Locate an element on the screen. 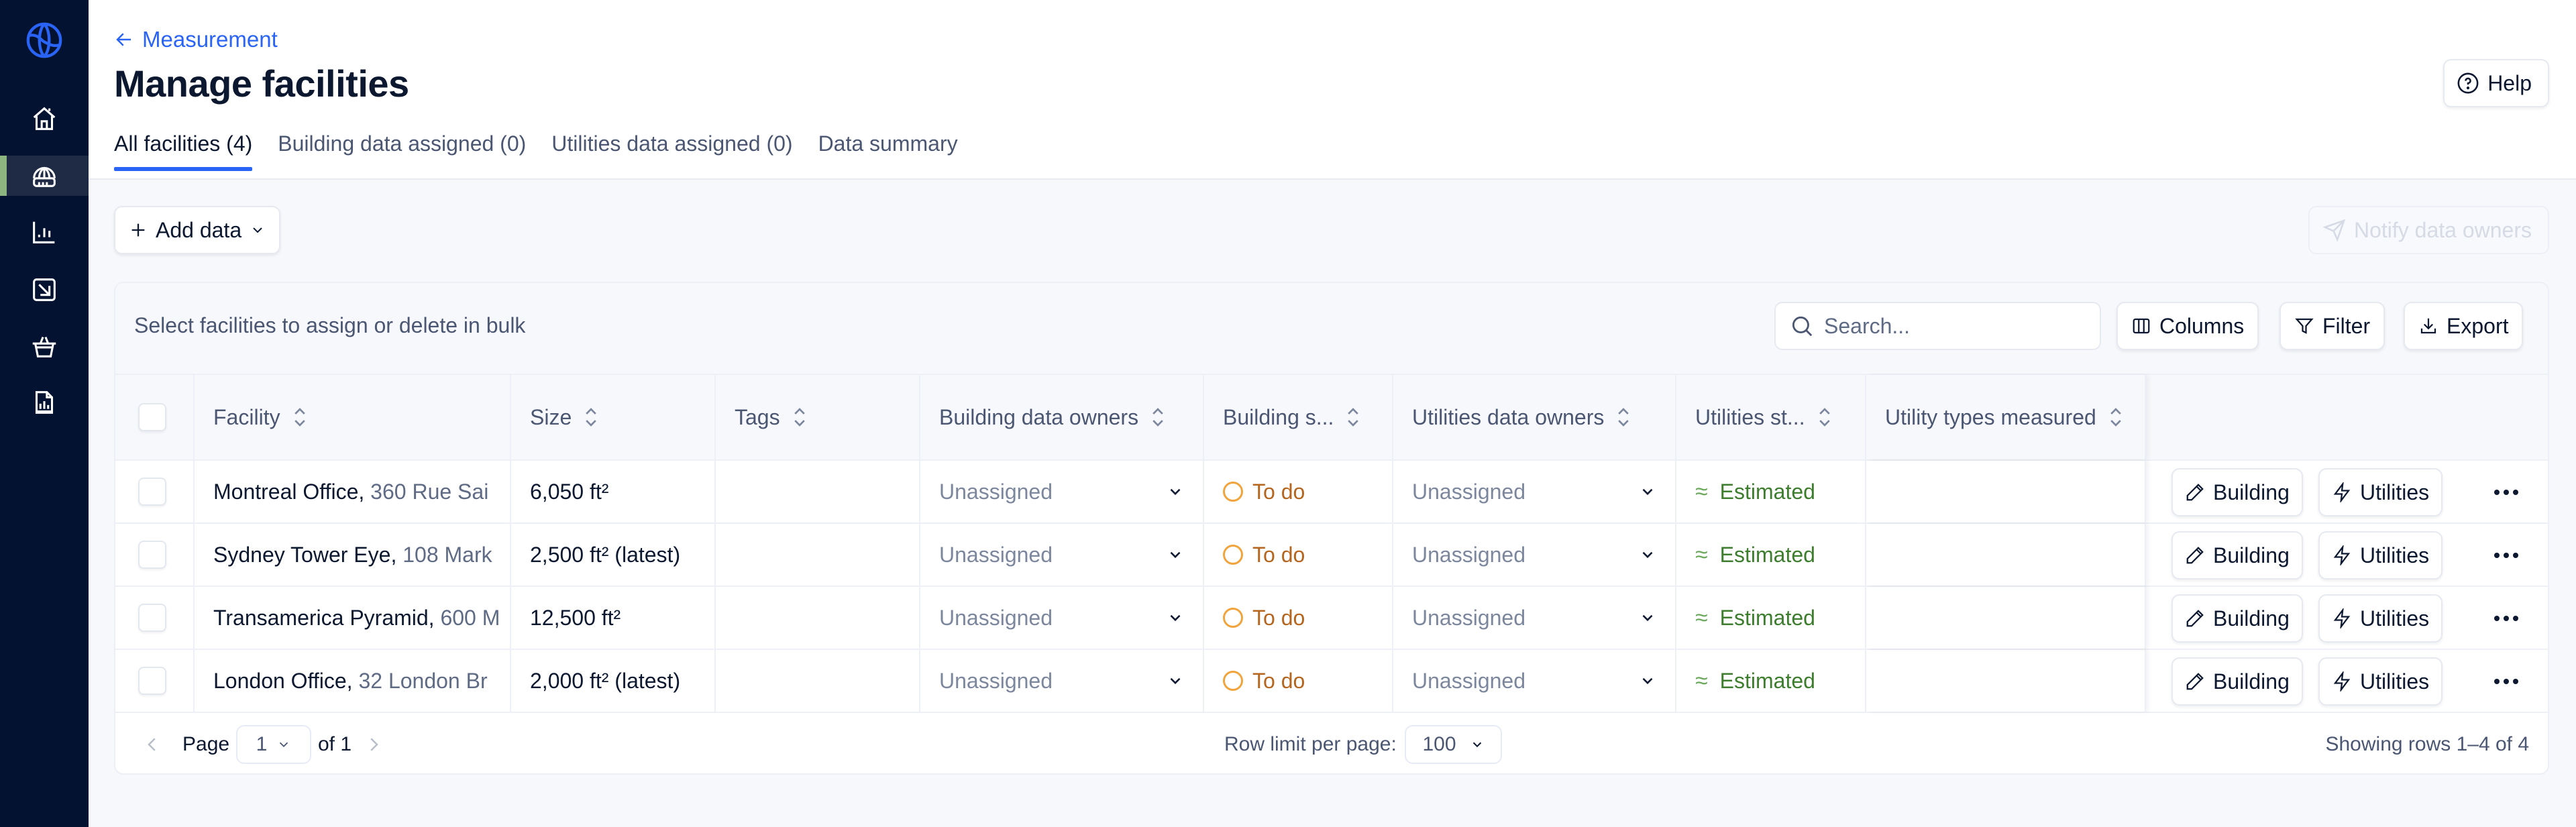 The width and height of the screenshot is (2576, 827). column-header-size: Size is located at coordinates (613, 417).